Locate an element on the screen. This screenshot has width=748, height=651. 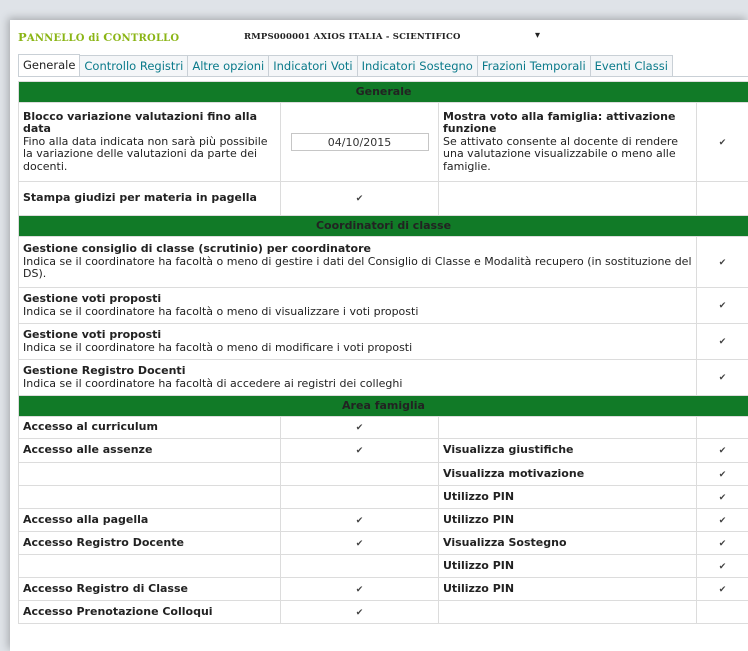
tab-indicatori-voti: Indicatori Voti is located at coordinates (313, 65).